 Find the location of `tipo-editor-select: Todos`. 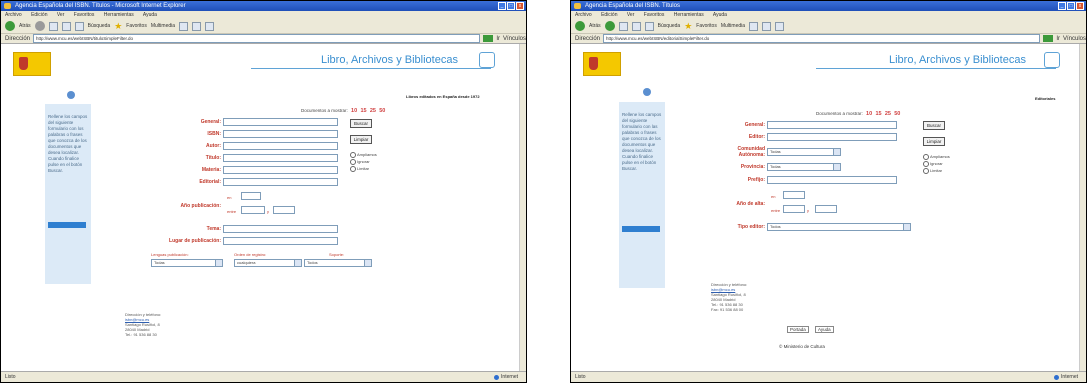

tipo-editor-select: Todos is located at coordinates (839, 227).